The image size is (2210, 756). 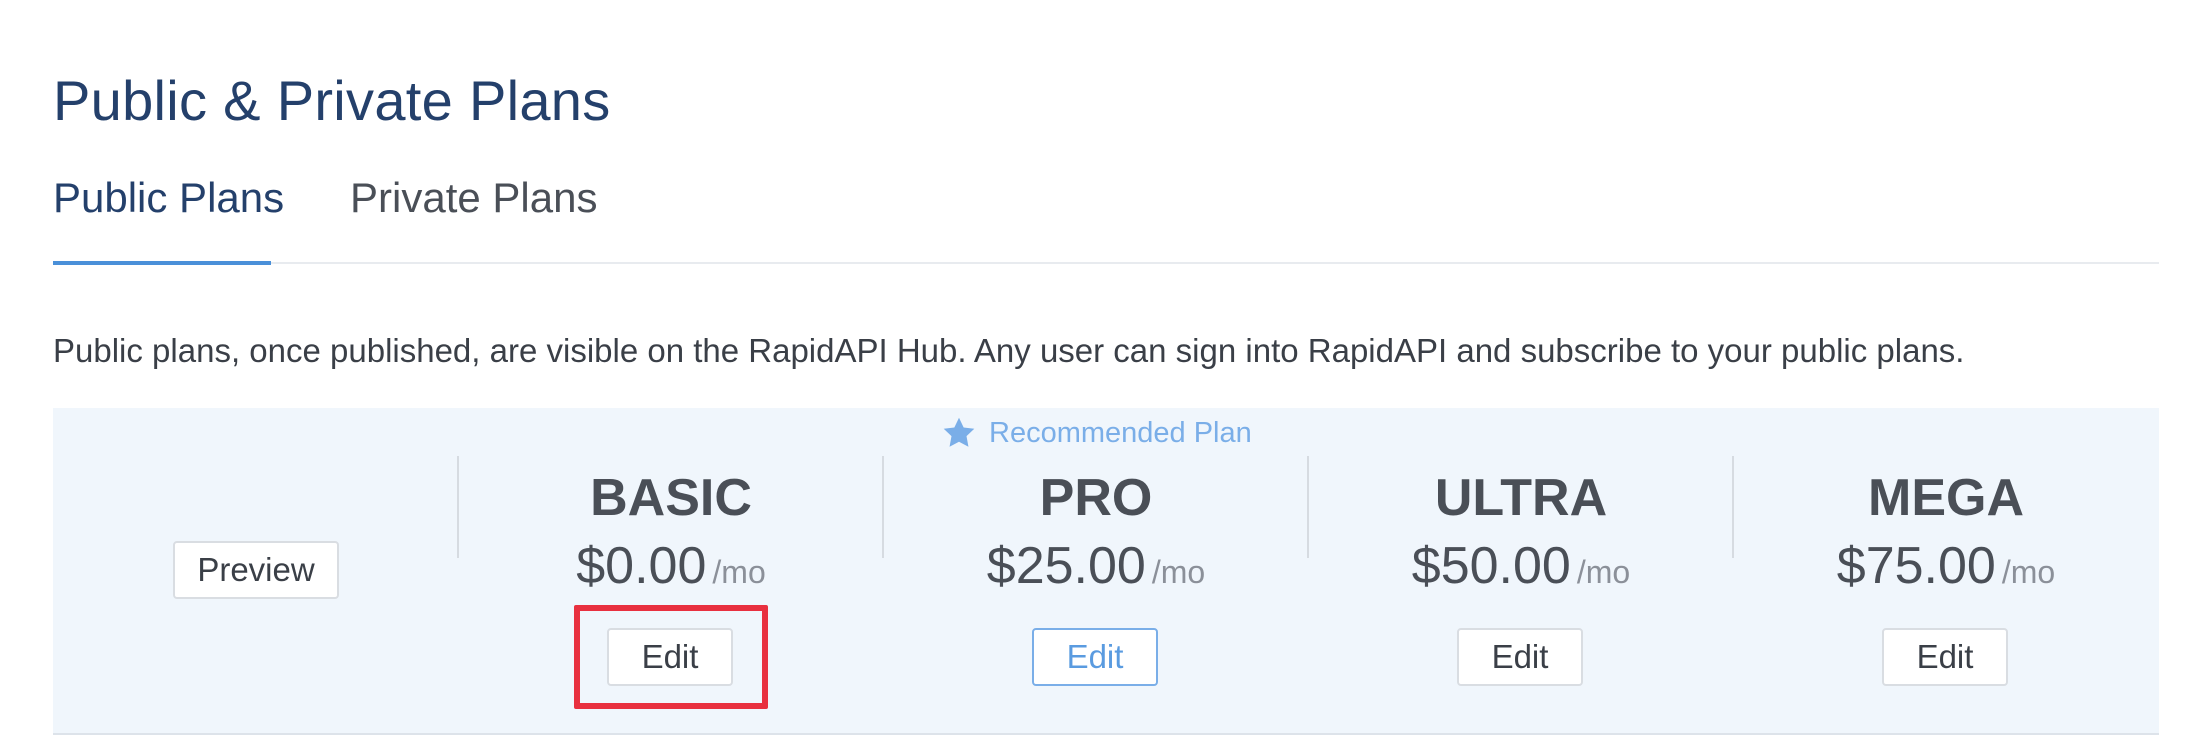 I want to click on edit-pro-plan-button: Edit, so click(x=1095, y=657).